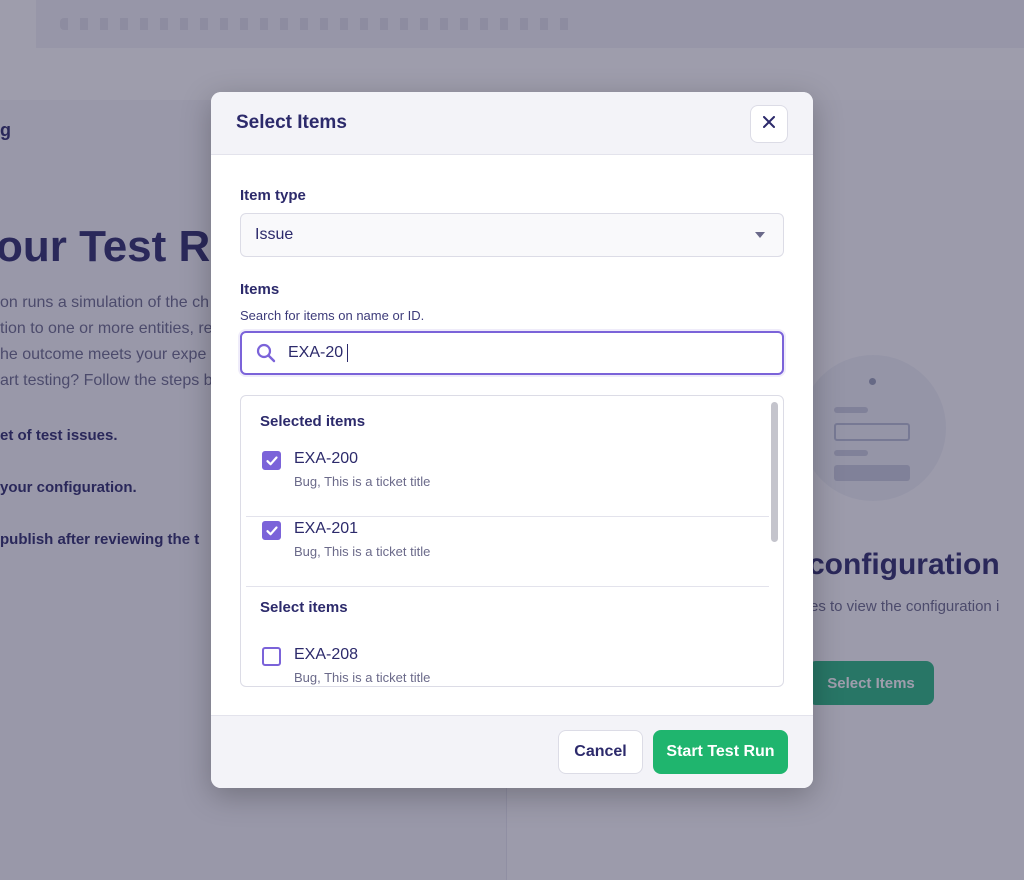 This screenshot has height=880, width=1024. I want to click on chevron-down-icon, so click(760, 235).